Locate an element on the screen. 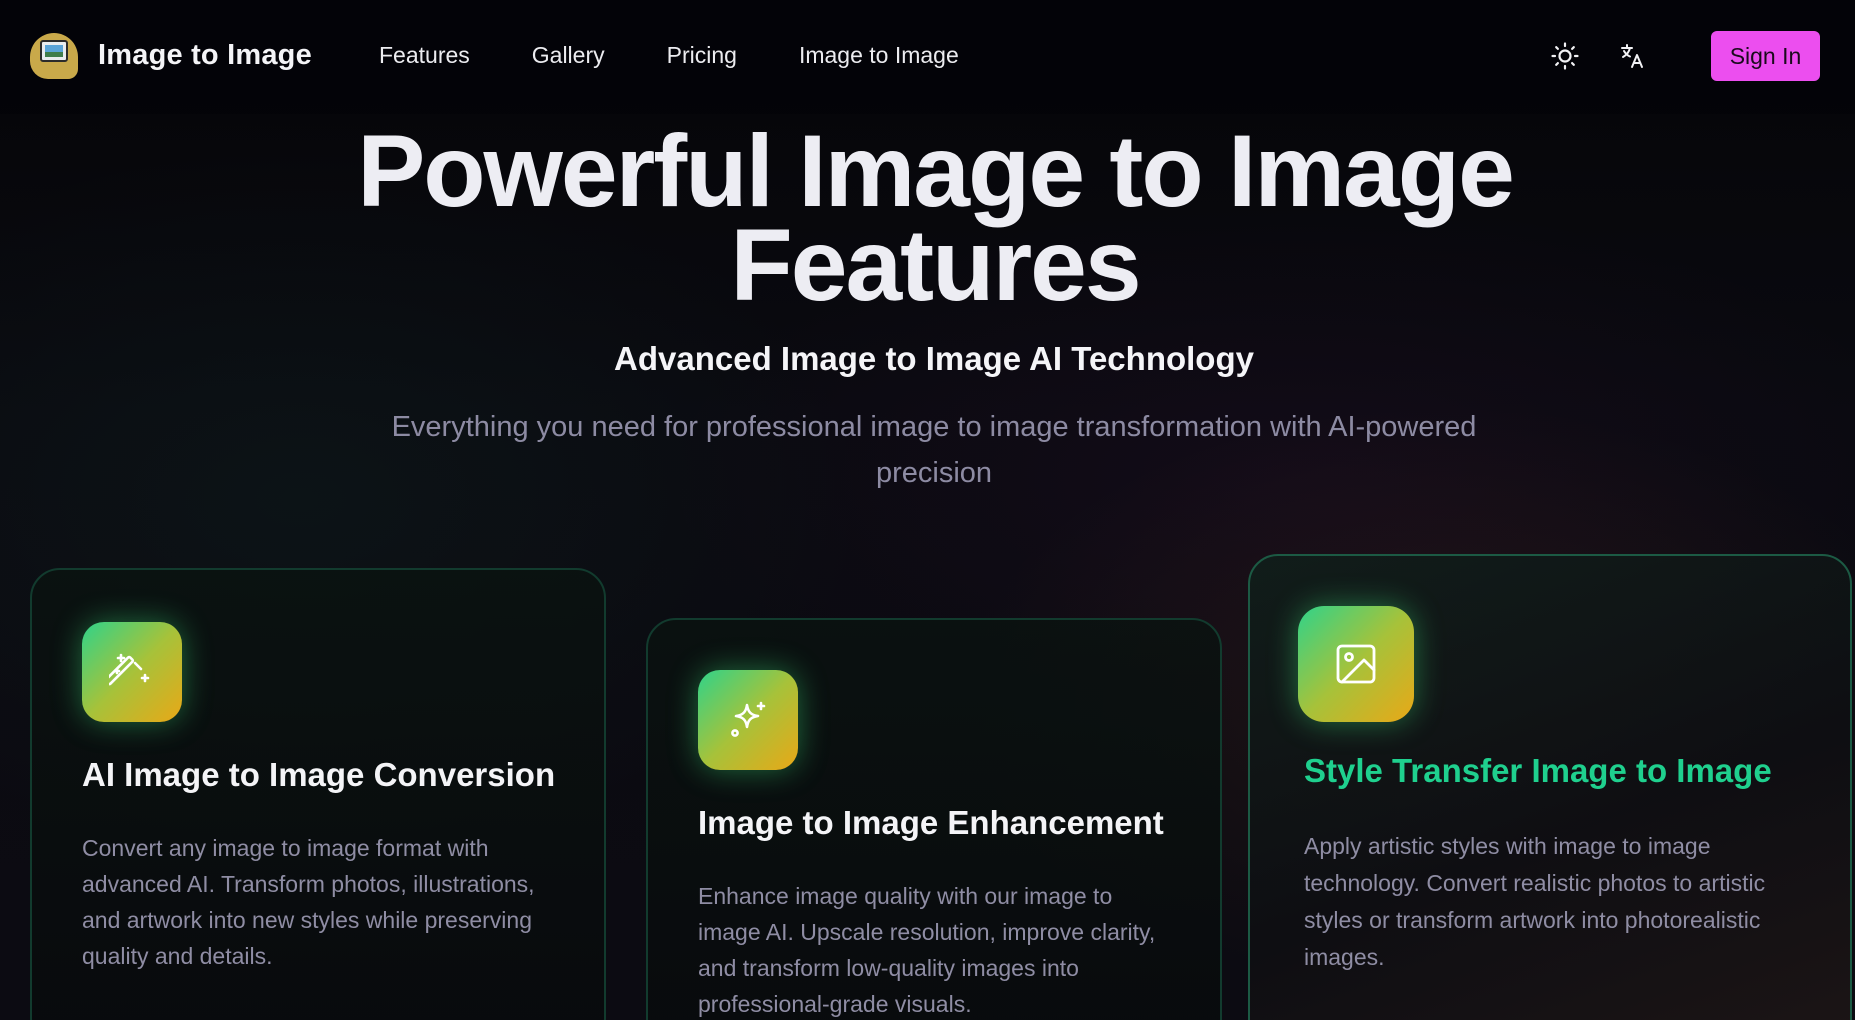 Image resolution: width=1855 pixels, height=1020 pixels. feature-title: AI Image to Image Conversion is located at coordinates (319, 774).